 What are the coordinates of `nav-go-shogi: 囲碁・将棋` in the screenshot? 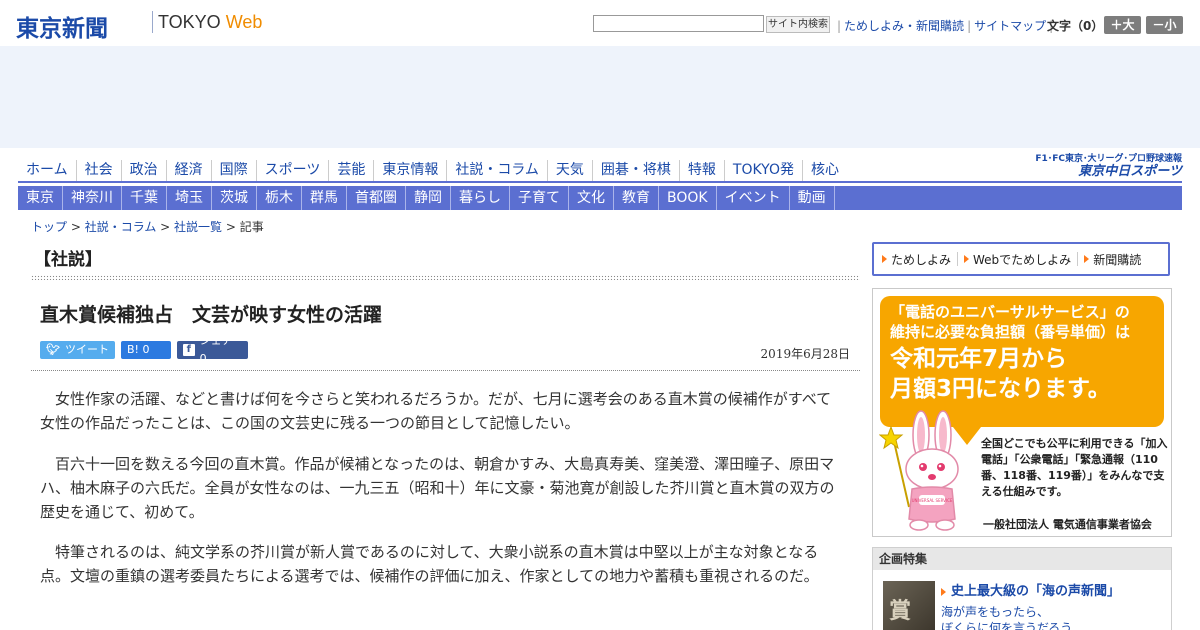 It's located at (635, 171).